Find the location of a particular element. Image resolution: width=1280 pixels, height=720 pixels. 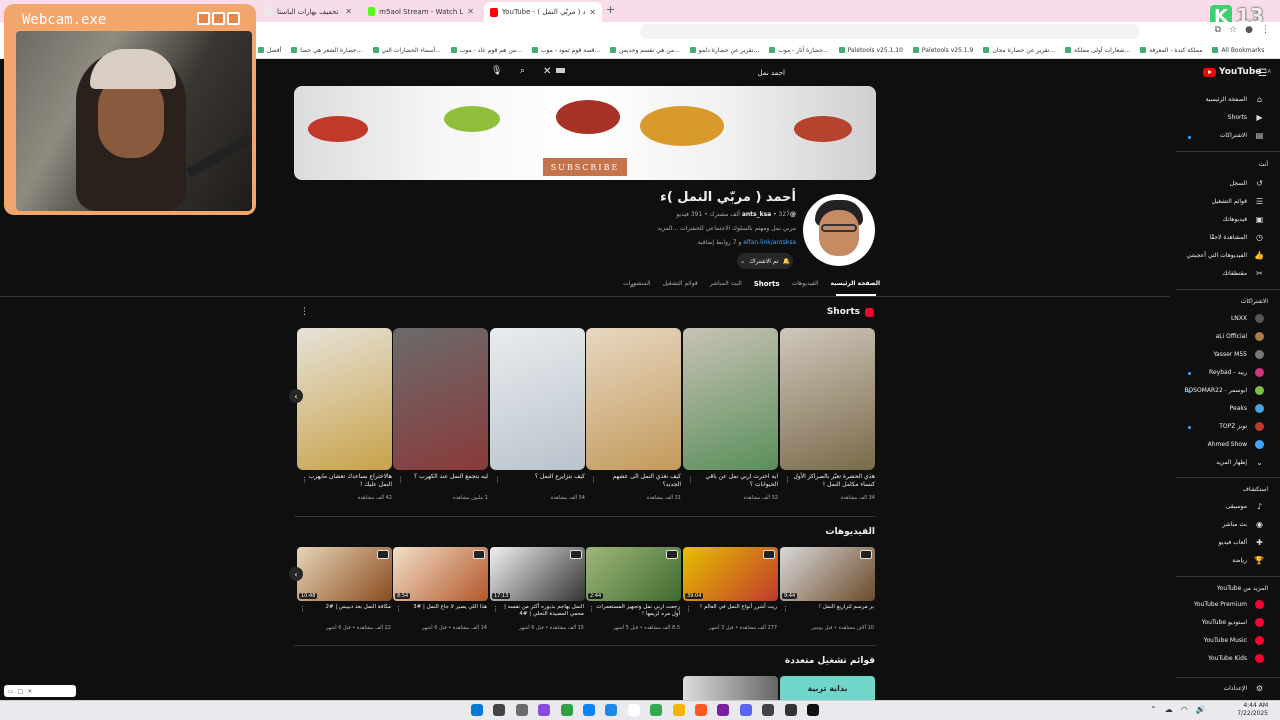

hamburger-menu-icon: ☰ is located at coordinates (1262, 73).